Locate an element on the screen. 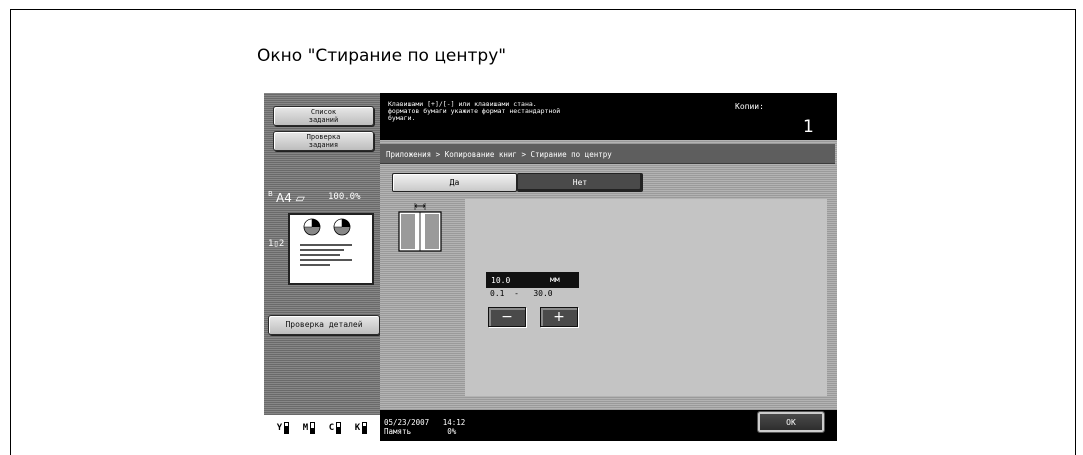  zoom-ratio: 100.0% is located at coordinates (344, 197).